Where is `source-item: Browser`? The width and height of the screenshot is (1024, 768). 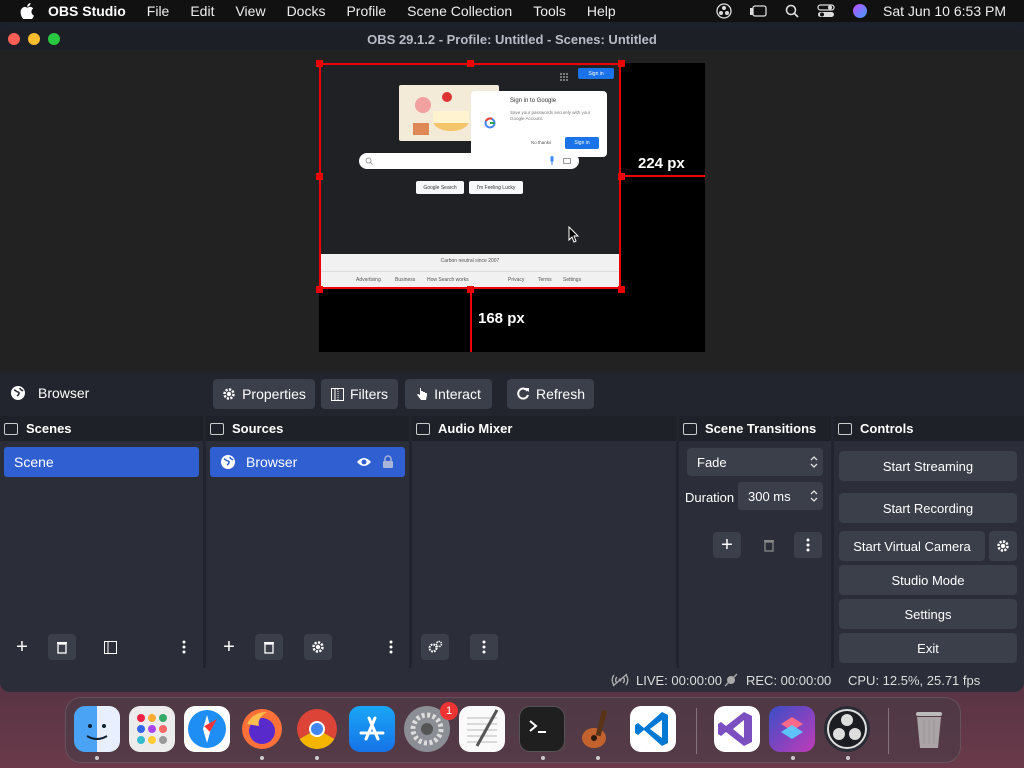 source-item: Browser is located at coordinates (307, 462).